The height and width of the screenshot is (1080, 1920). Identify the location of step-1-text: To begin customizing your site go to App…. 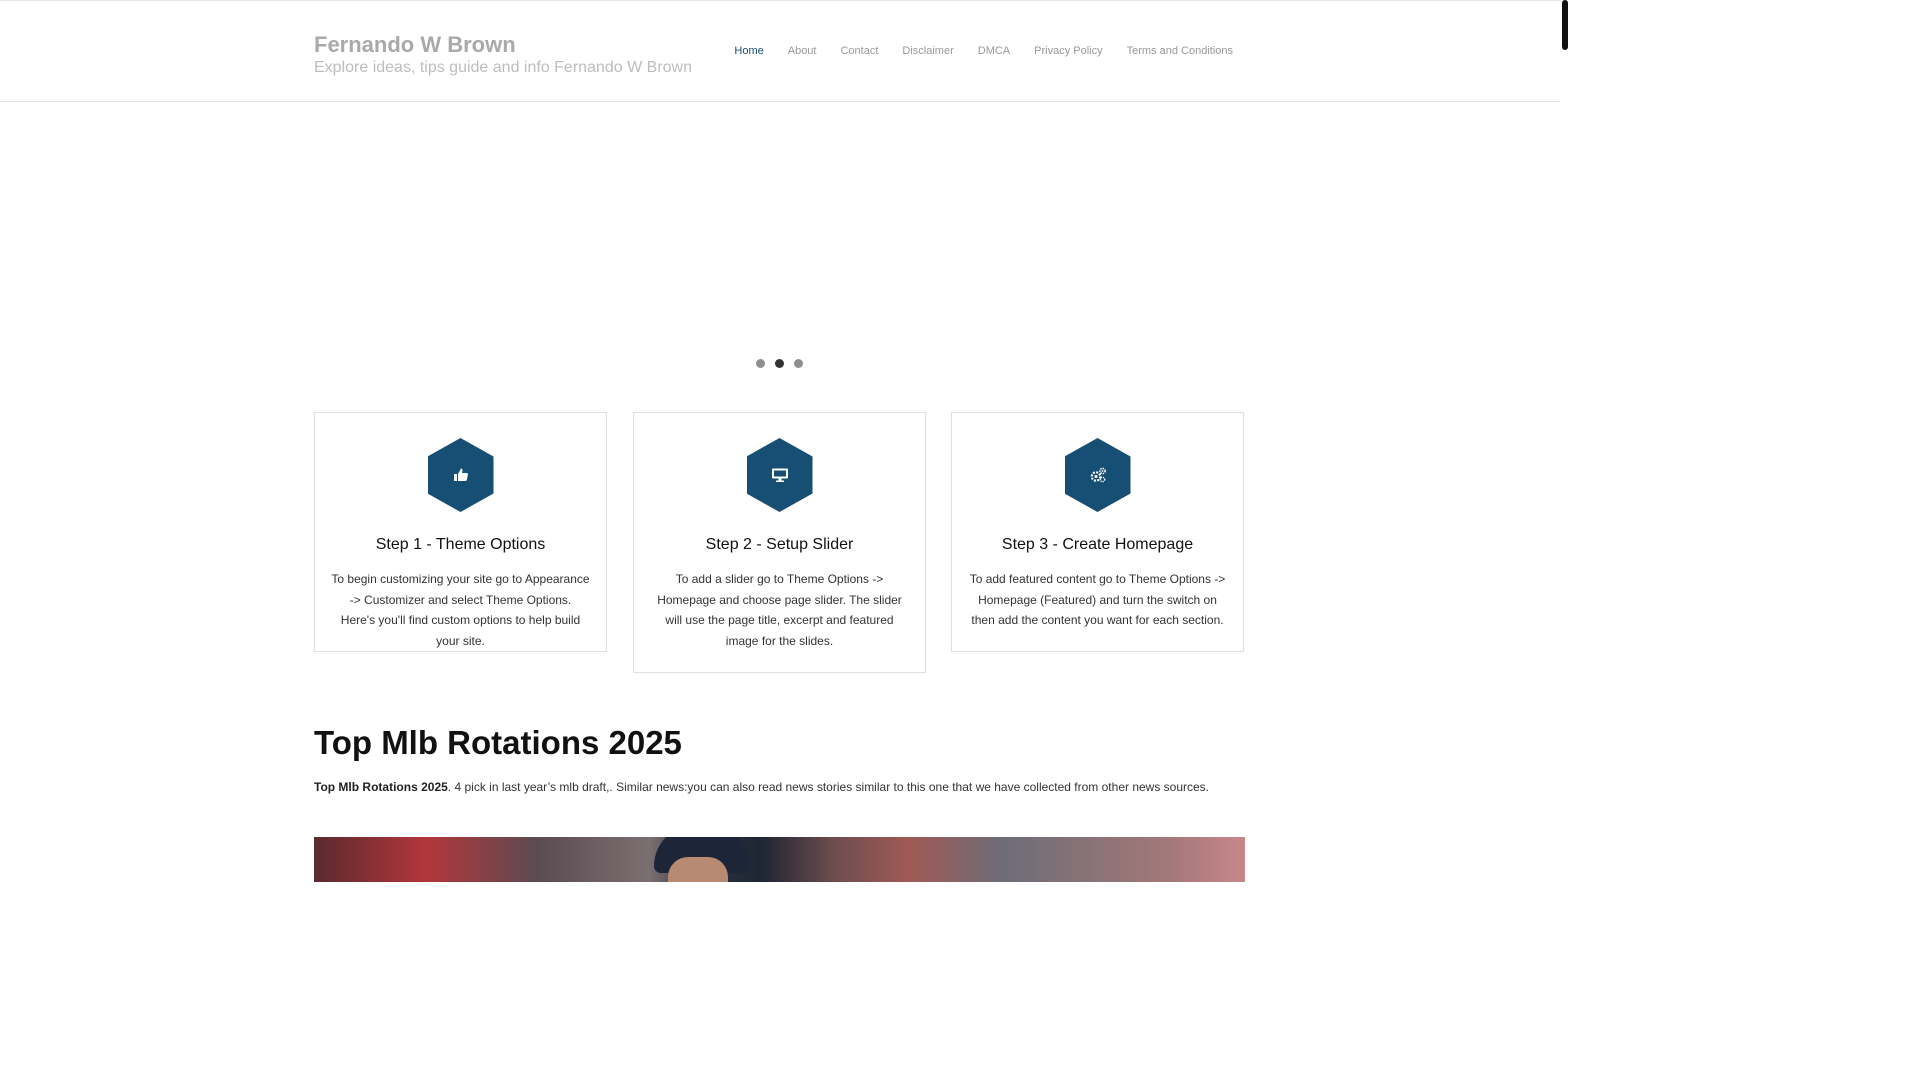
(460, 610).